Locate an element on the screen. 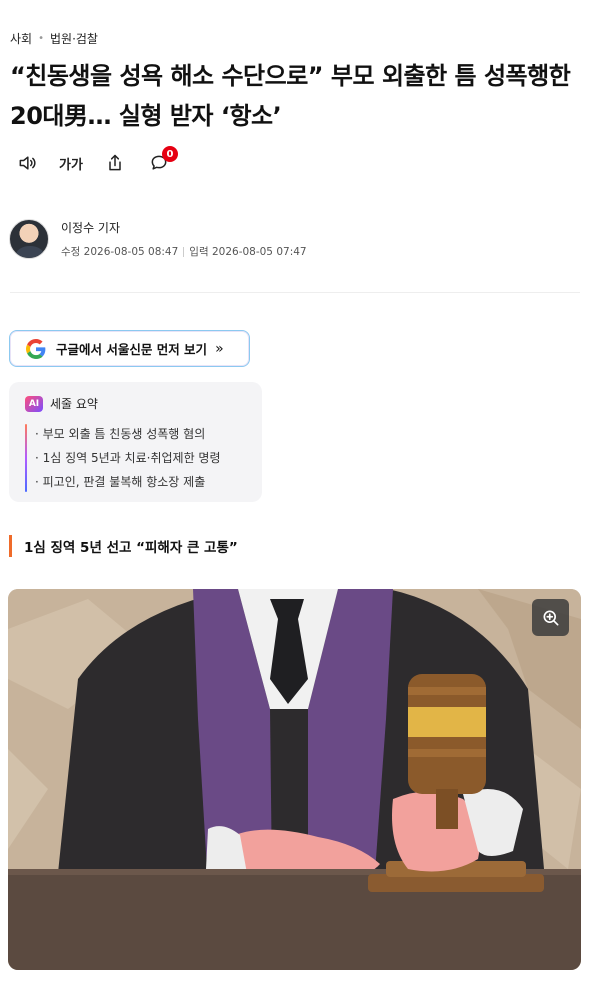 This screenshot has width=600, height=981. zoom-image-button is located at coordinates (550, 617).